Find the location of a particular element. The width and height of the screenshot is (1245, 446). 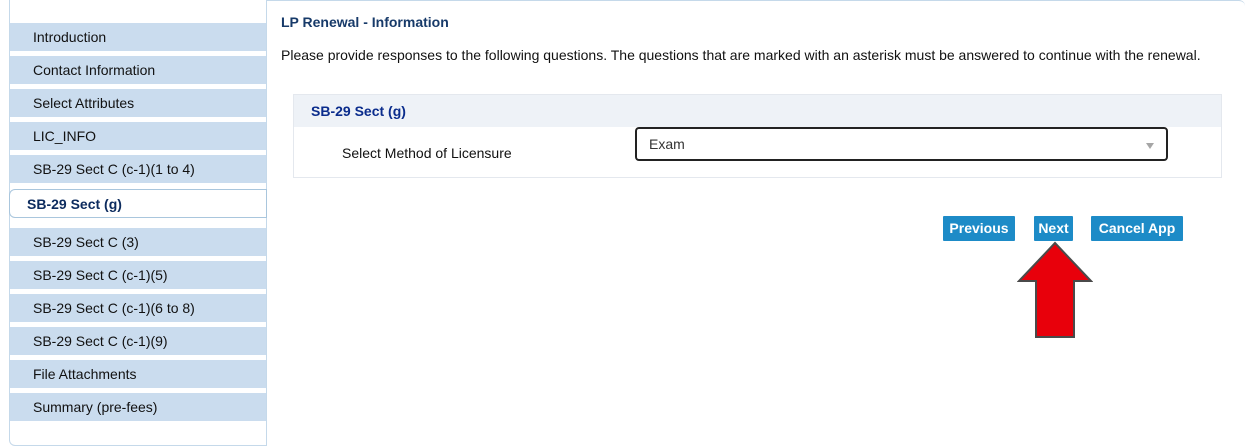

sidebar-item-summary-pre-fees: Summary (pre-fees) is located at coordinates (138, 406).